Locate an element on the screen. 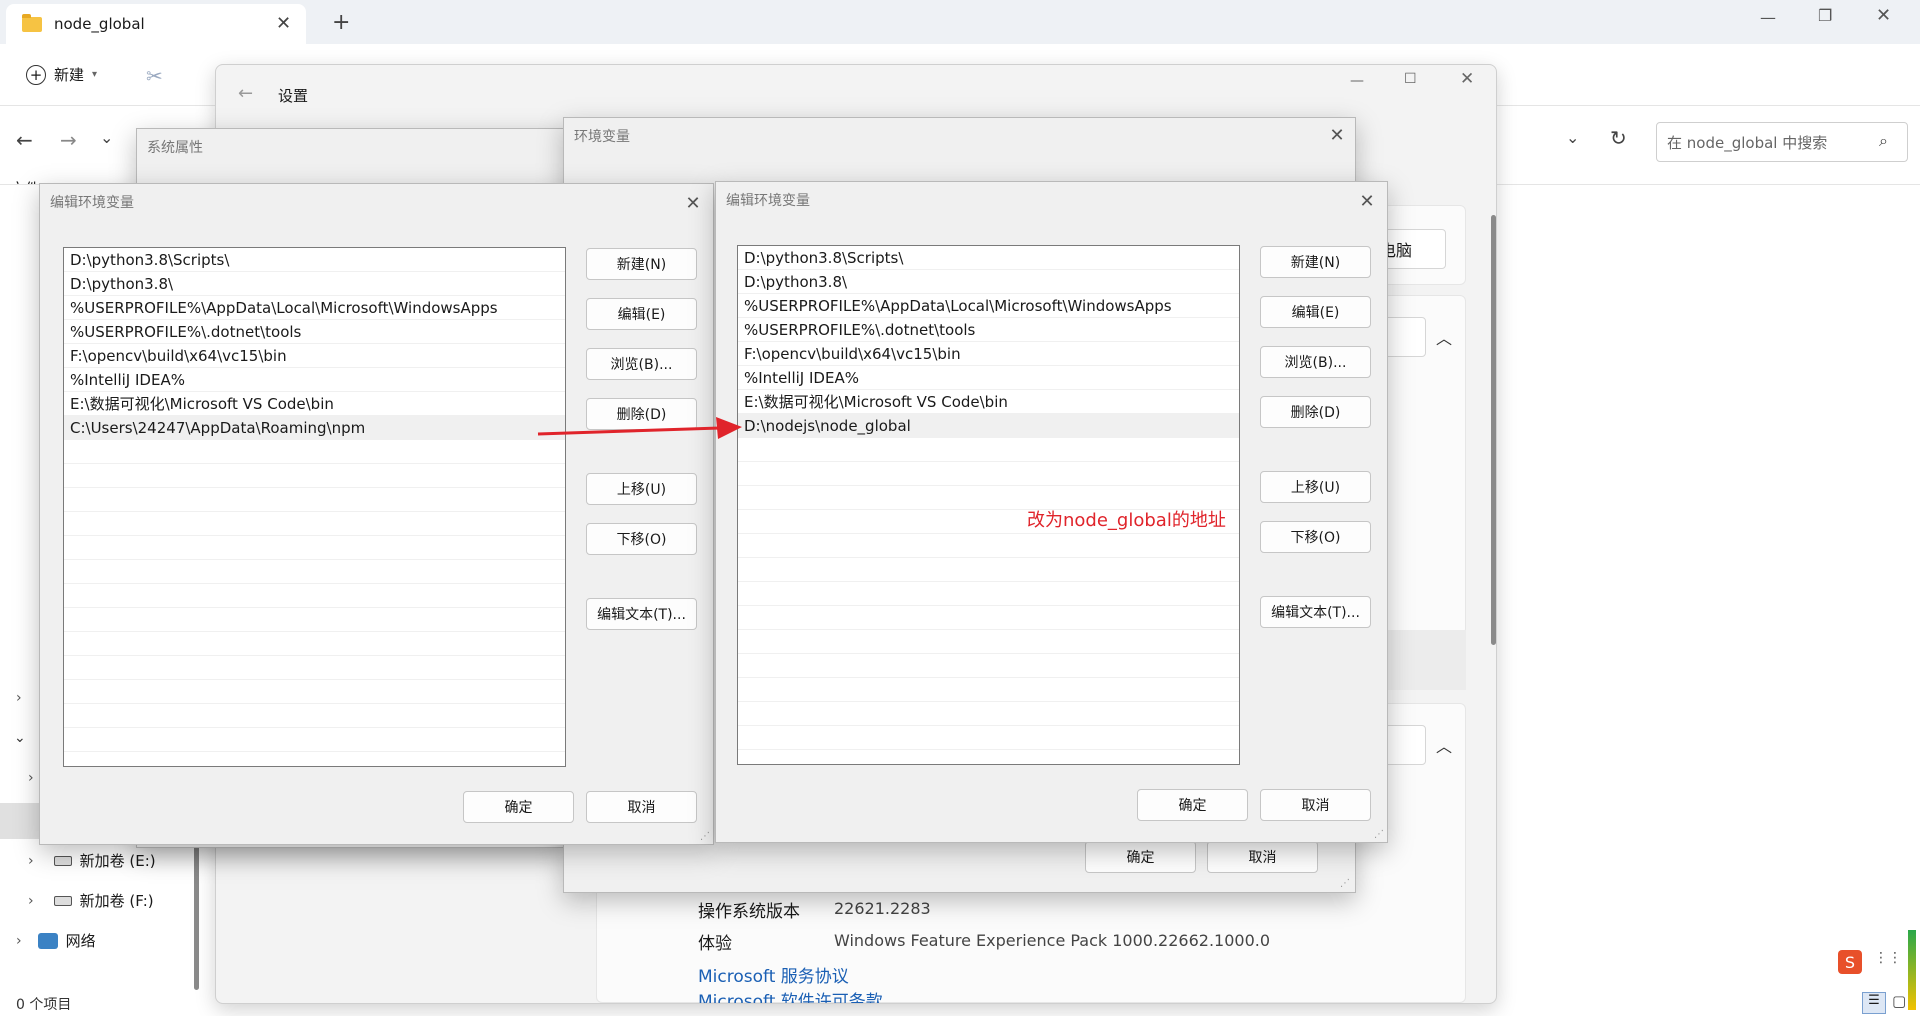  explorer-tab: node_global ✕ is located at coordinates (156, 24).